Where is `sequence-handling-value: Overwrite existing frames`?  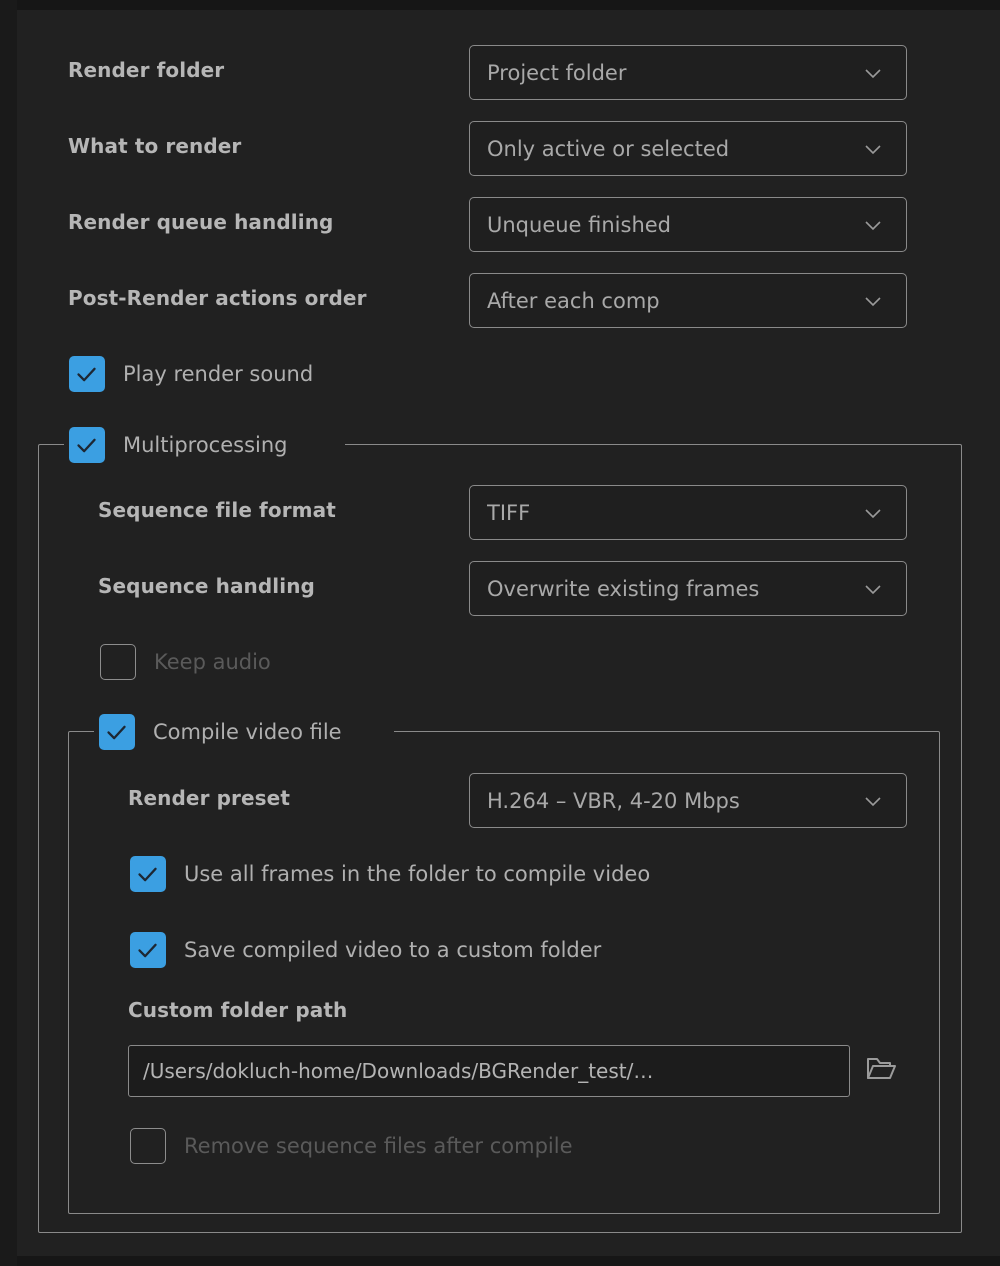
sequence-handling-value: Overwrite existing frames is located at coordinates (623, 588).